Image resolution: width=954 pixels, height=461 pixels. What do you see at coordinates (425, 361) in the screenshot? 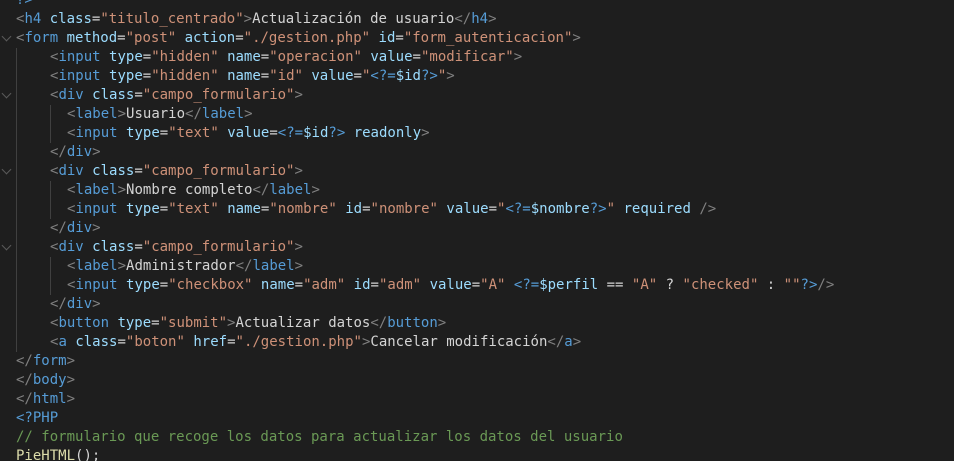
I see `code-line: </form>` at bounding box center [425, 361].